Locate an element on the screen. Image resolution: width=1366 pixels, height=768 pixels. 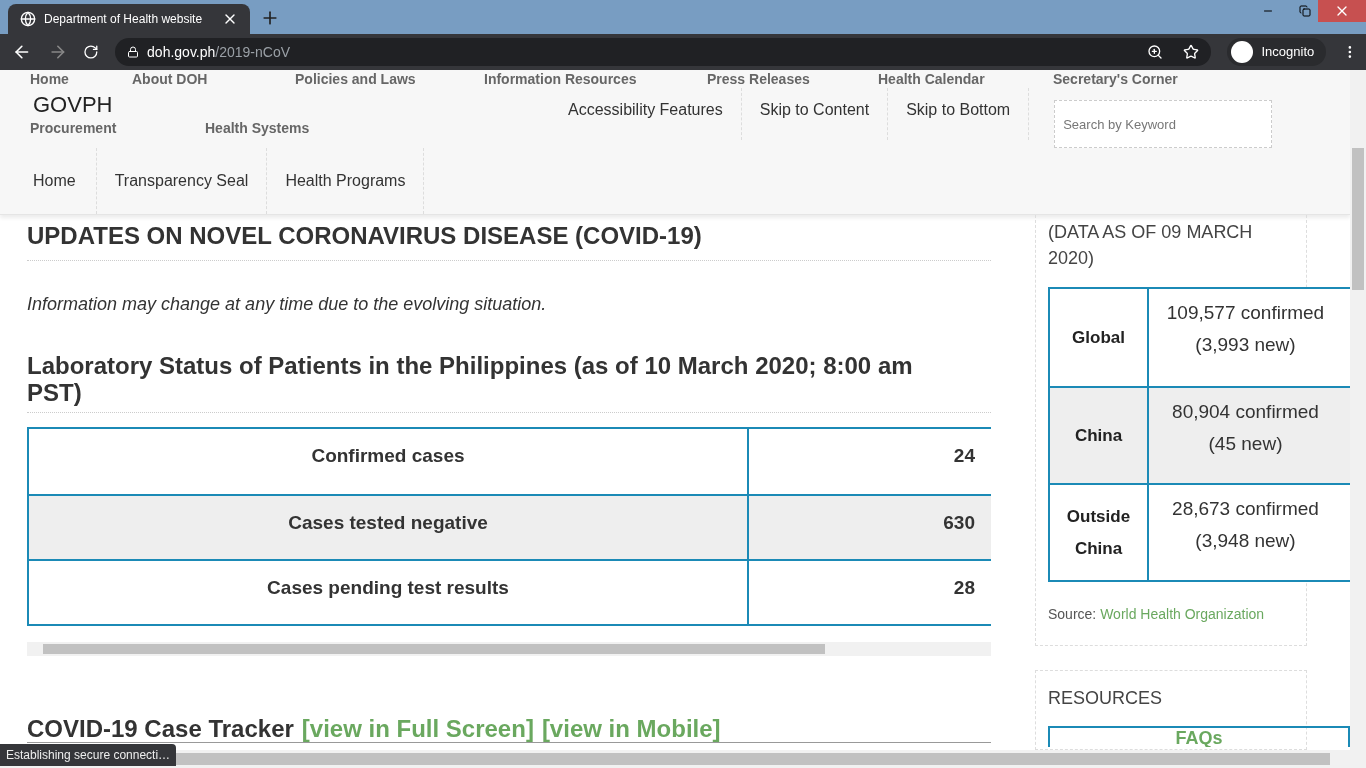
globe-icon is located at coordinates (28, 19).